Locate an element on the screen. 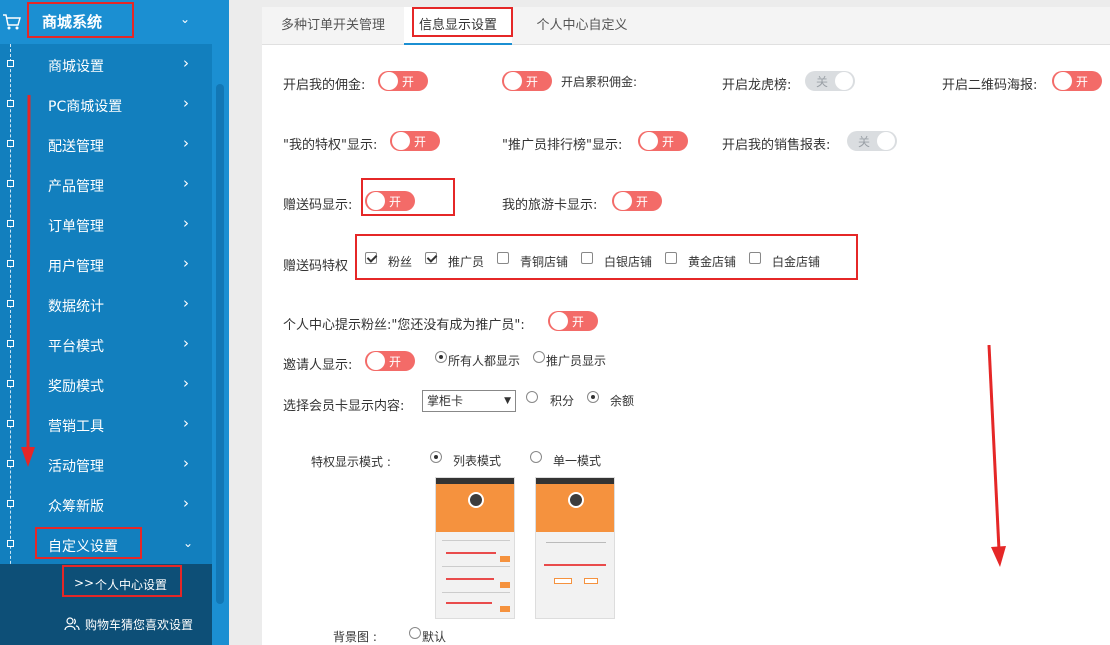 Image resolution: width=1110 pixels, height=645 pixels. tab-bar: 多种订单开关管理 信息显示设置 个人中心自定义 is located at coordinates (686, 26).